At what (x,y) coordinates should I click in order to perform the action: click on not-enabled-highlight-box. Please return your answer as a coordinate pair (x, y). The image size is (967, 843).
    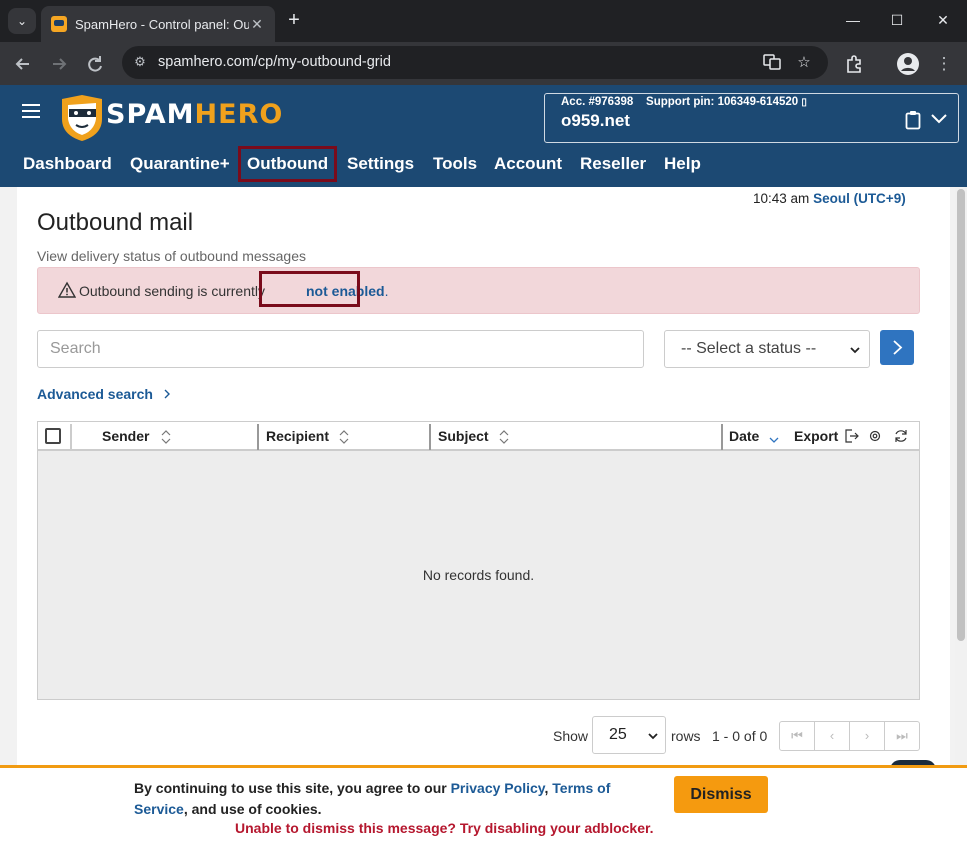
    Looking at the image, I should click on (309, 289).